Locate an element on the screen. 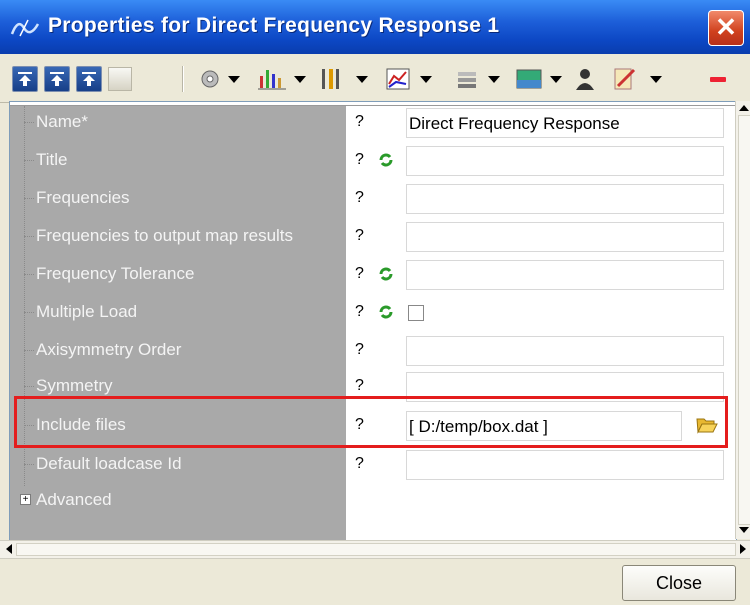 This screenshot has height=605, width=750. scroll-down-icon is located at coordinates (744, 530).